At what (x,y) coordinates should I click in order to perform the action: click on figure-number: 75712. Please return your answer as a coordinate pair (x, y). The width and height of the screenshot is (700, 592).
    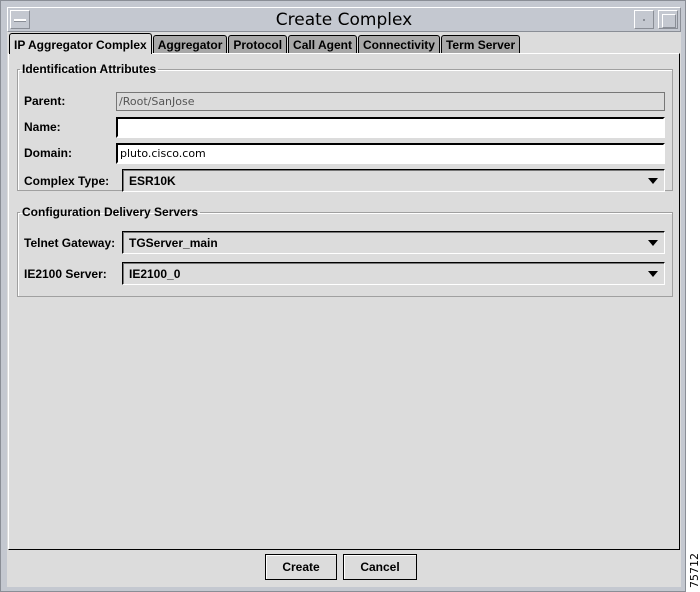
    Looking at the image, I should click on (694, 570).